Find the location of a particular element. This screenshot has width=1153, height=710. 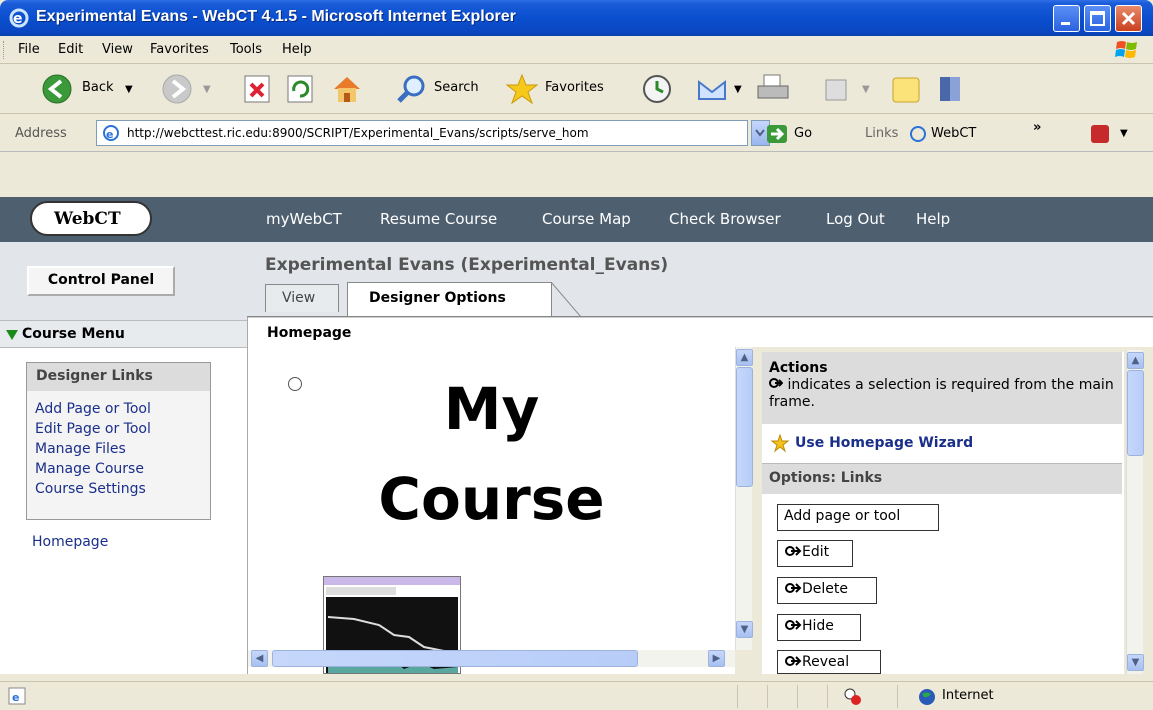

course-menu-header: Course Menu is located at coordinates (123, 334).